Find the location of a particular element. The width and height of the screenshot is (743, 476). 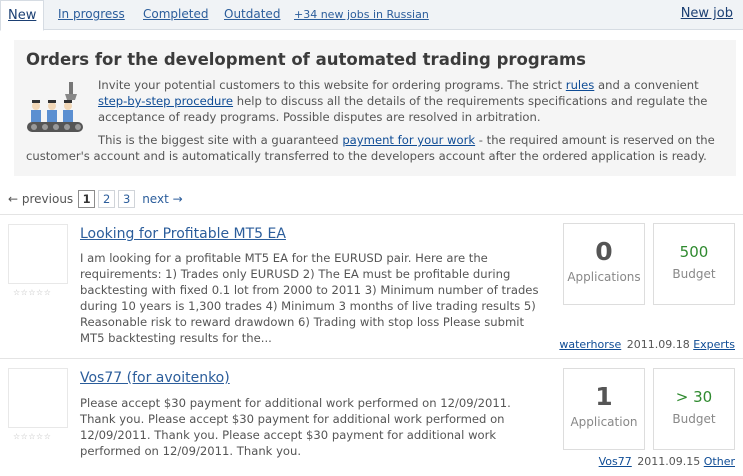

tab-russian-jobs: +34 new jobs in Russian is located at coordinates (361, 14).